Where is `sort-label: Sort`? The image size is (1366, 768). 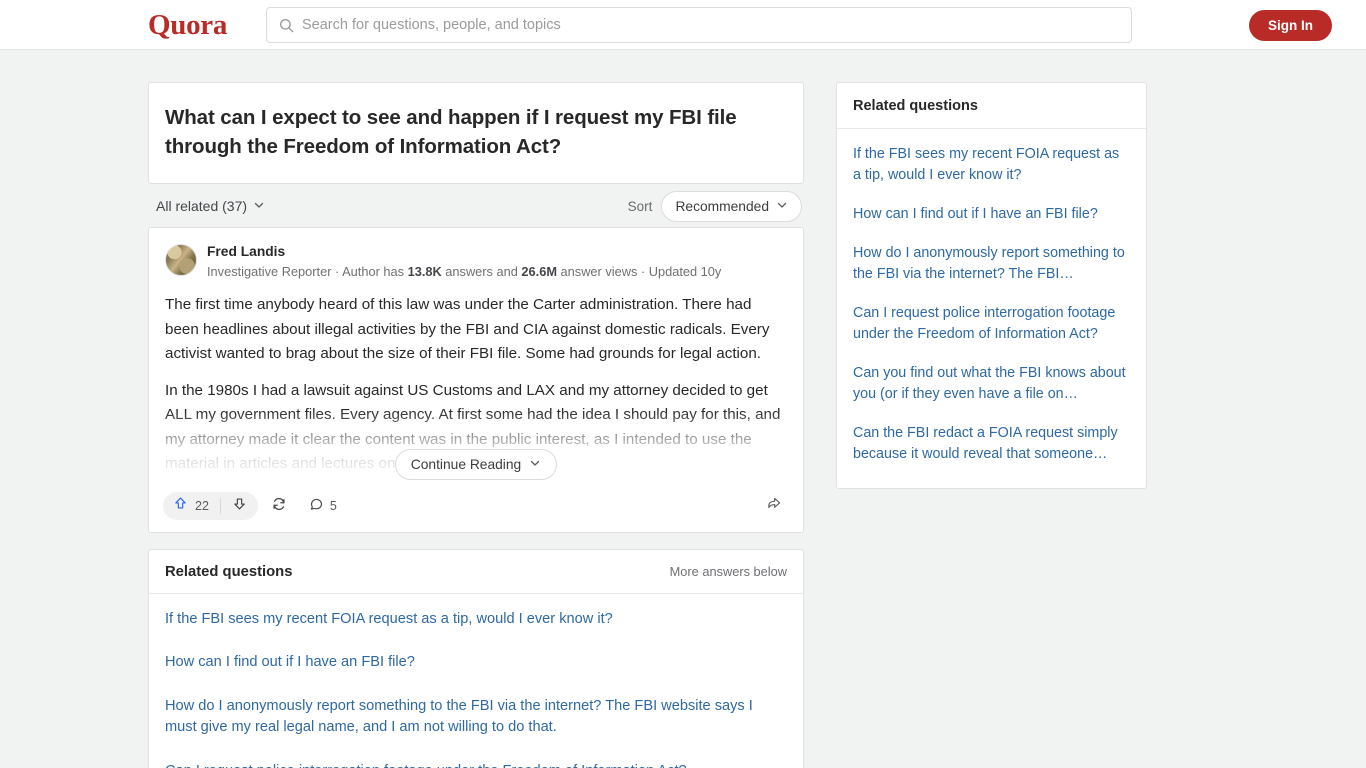
sort-label: Sort is located at coordinates (640, 206).